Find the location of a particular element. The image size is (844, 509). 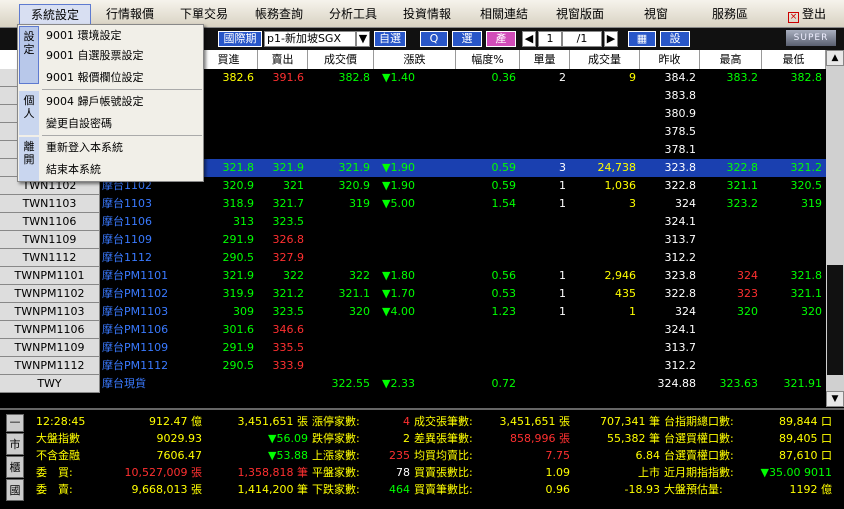

settings-button: 設 is located at coordinates (675, 39).